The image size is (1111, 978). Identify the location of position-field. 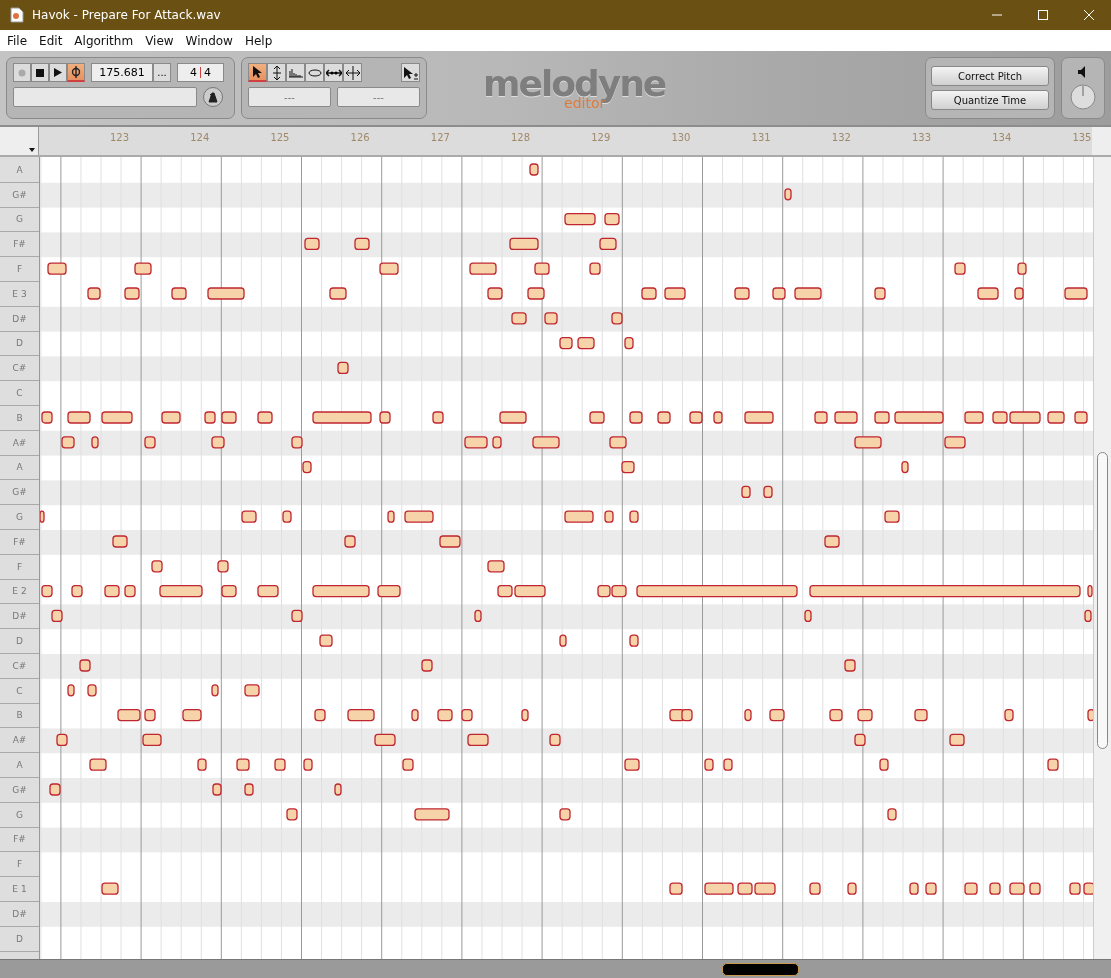
(105, 97).